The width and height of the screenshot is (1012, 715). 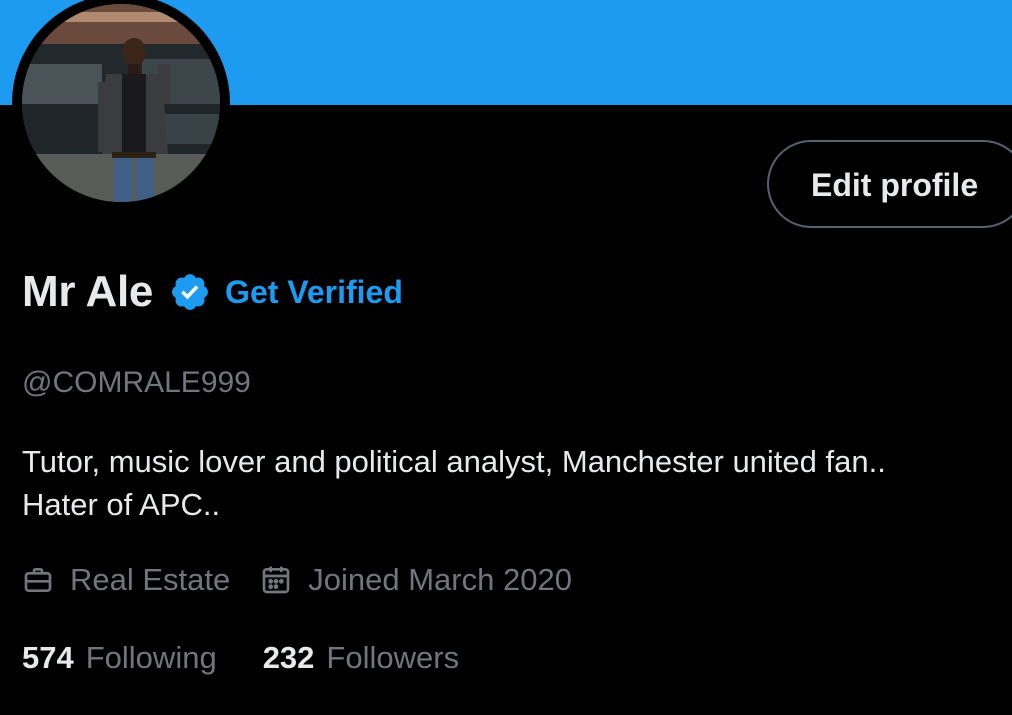 I want to click on following-label: Following, so click(x=151, y=657).